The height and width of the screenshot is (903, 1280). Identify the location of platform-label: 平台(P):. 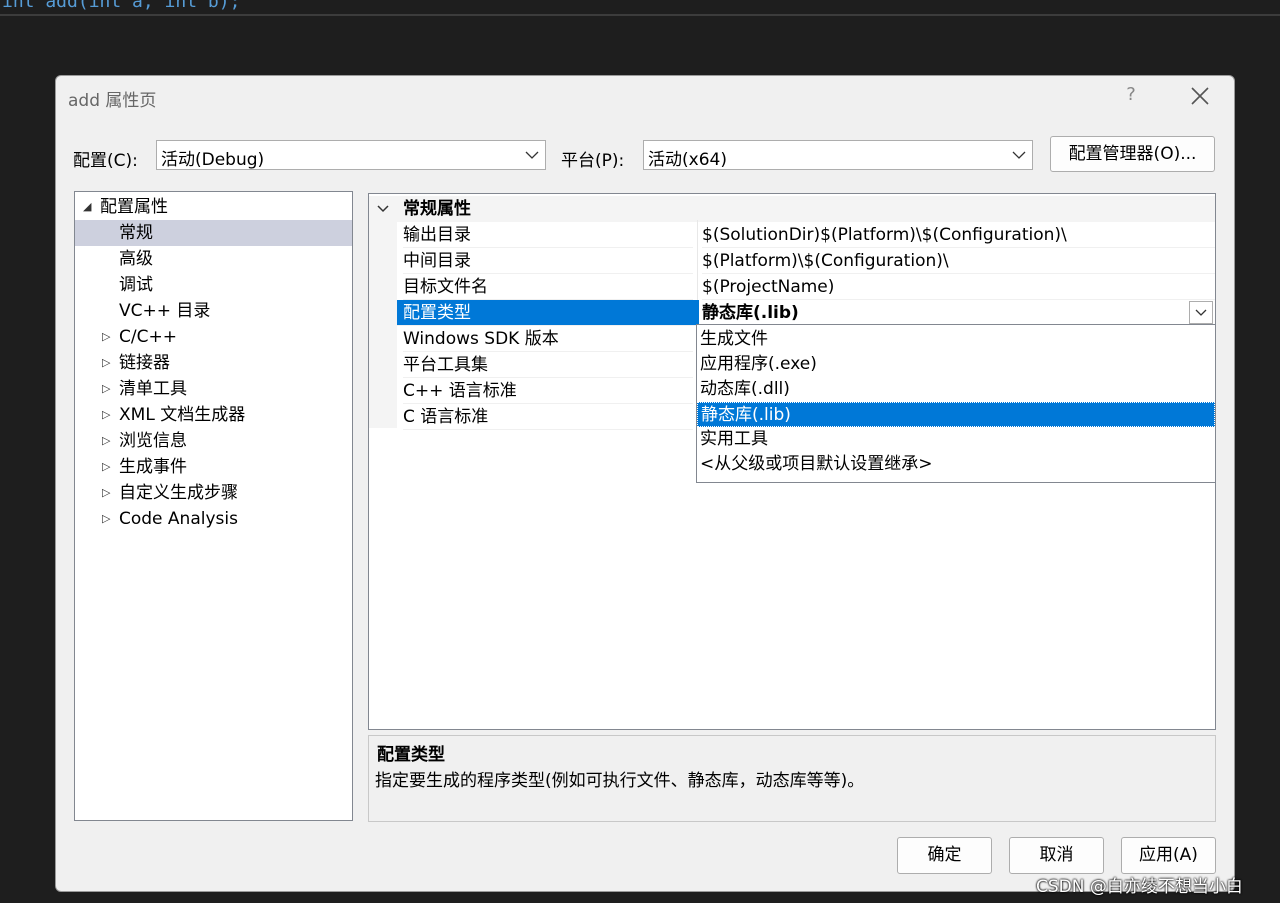
(593, 161).